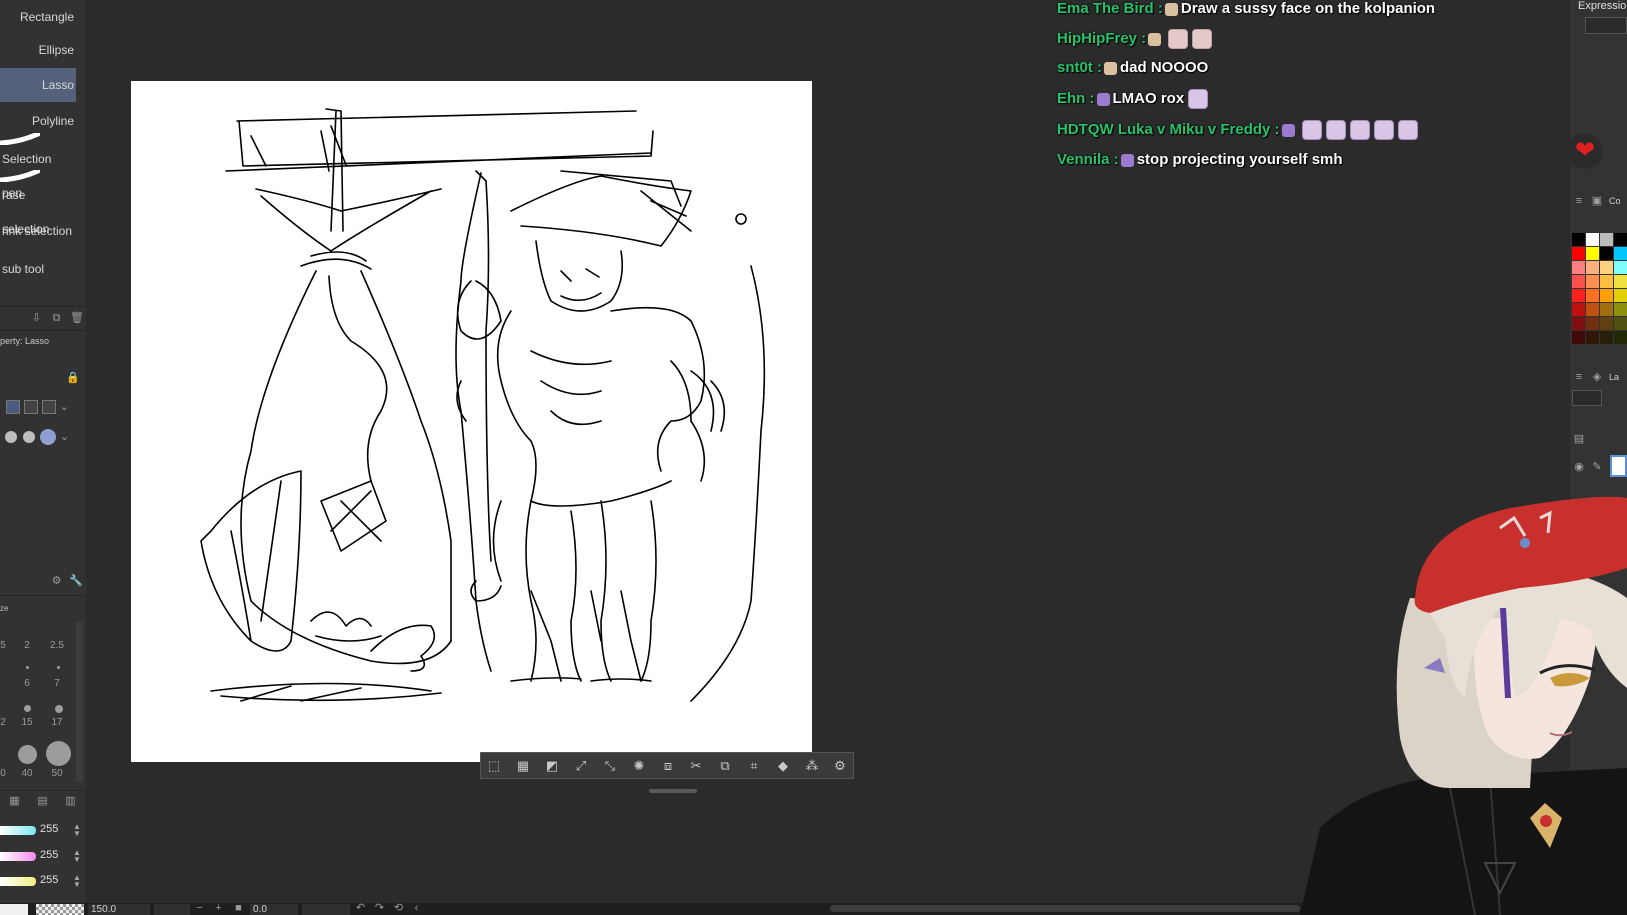  What do you see at coordinates (49, 829) in the screenshot?
I see `hue-value: 255` at bounding box center [49, 829].